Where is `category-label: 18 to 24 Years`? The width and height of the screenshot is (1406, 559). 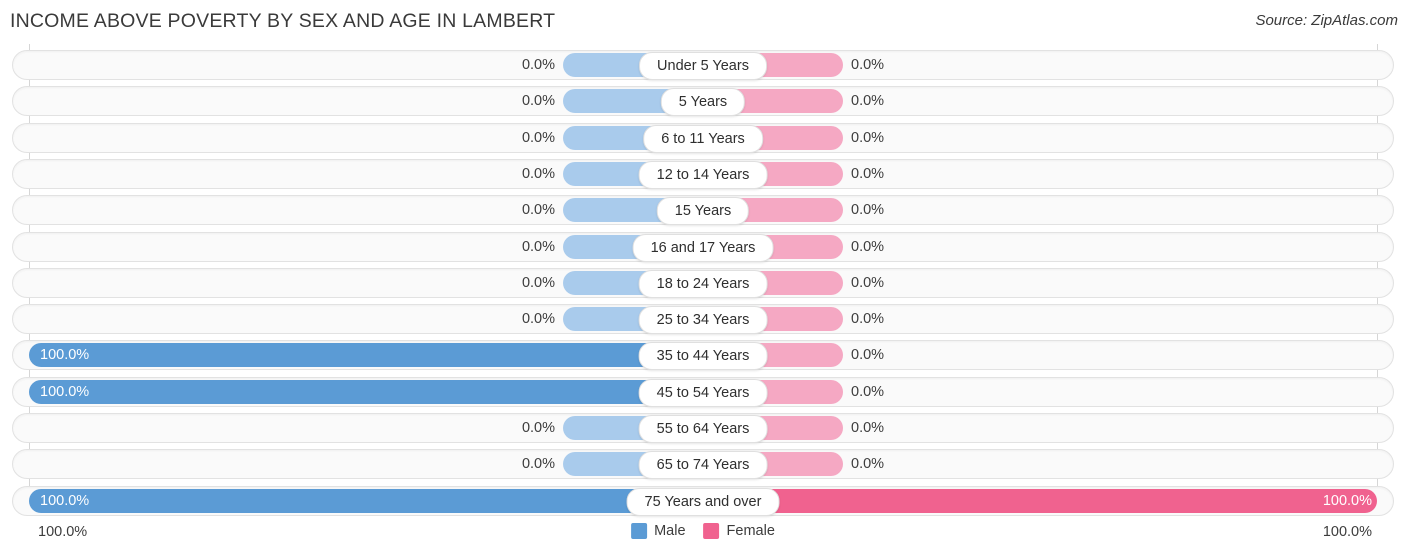
category-label: 18 to 24 Years is located at coordinates (703, 283).